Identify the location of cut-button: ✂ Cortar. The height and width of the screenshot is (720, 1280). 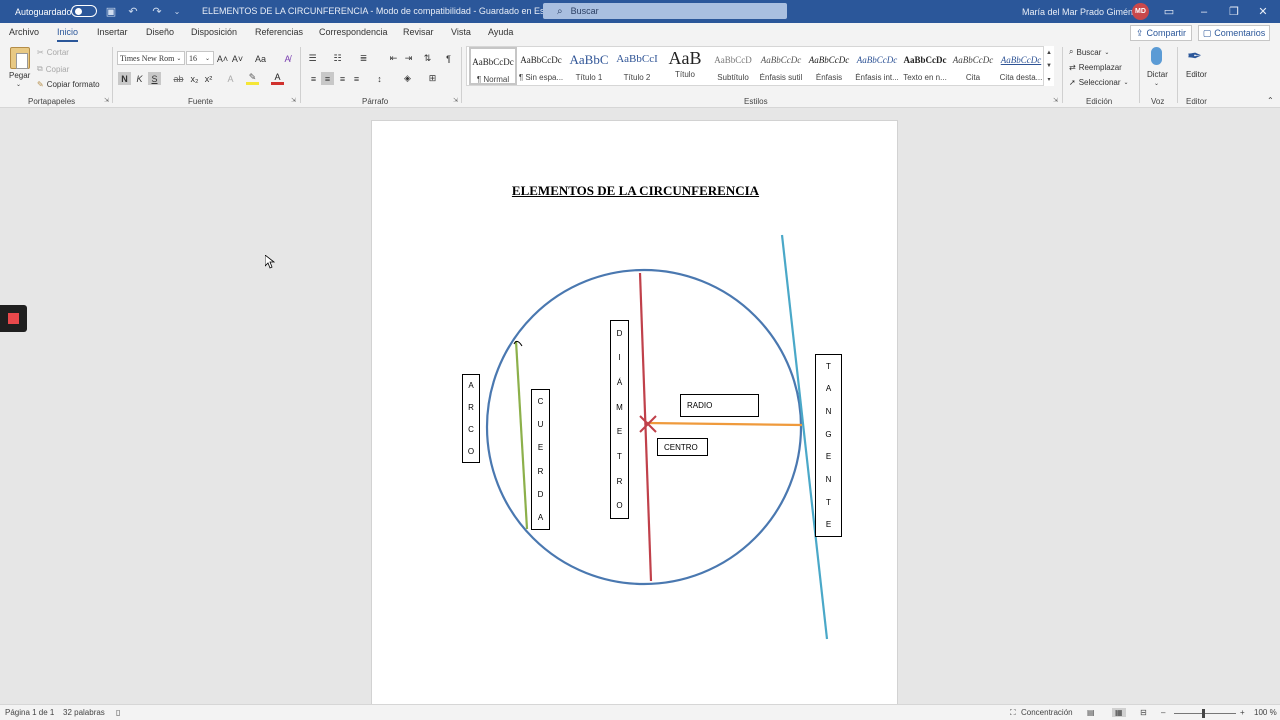
(53, 52).